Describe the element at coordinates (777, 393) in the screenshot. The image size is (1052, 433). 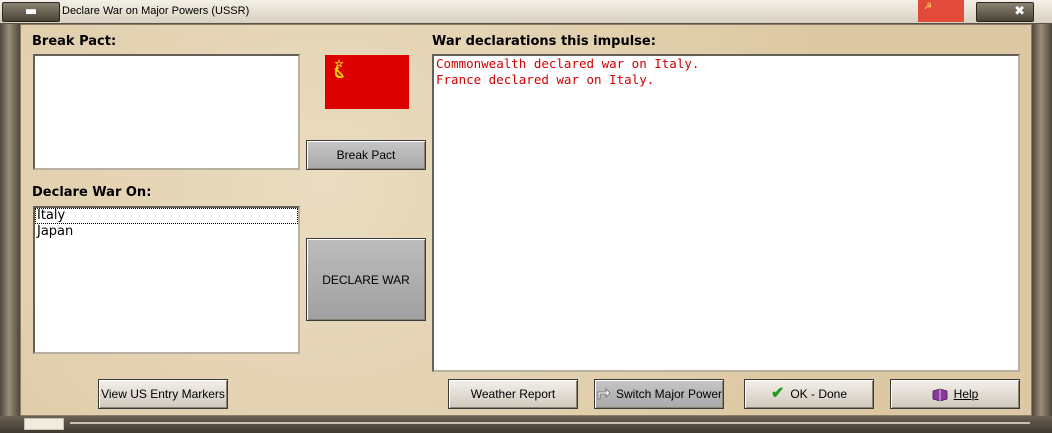
I see `checkmark-icon: ✔` at that location.